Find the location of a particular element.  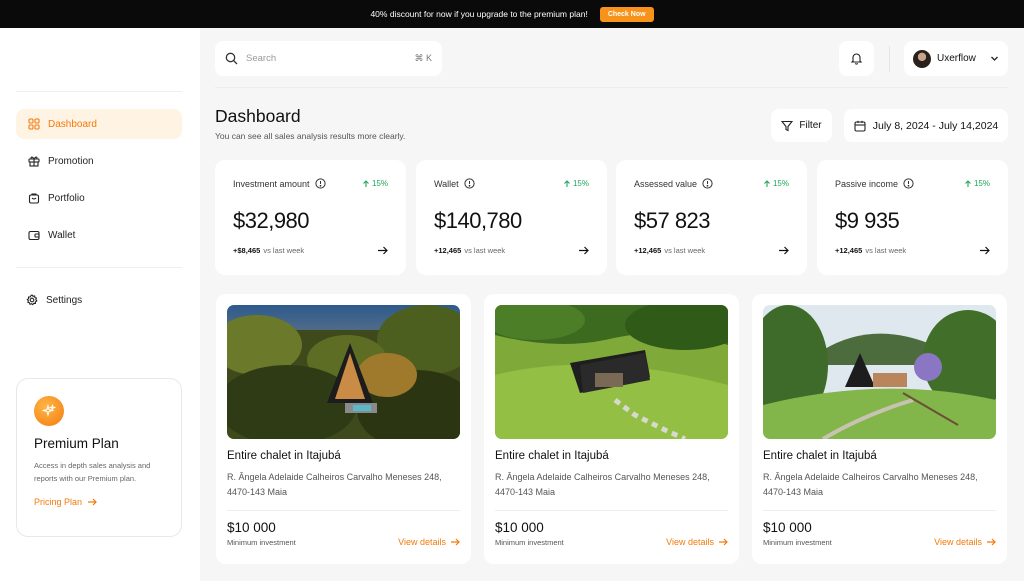

wallet-icon is located at coordinates (34, 235).